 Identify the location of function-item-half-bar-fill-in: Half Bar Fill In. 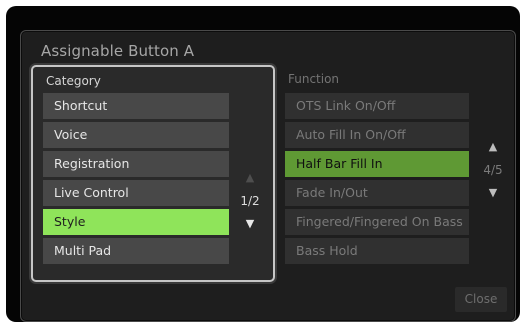
(377, 164).